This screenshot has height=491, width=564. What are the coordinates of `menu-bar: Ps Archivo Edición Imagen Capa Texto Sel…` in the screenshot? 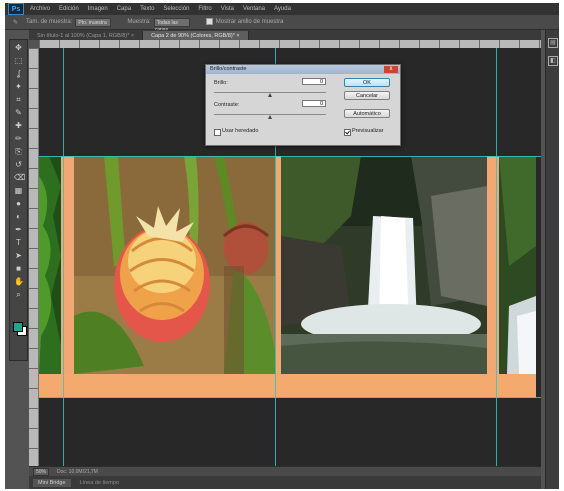 It's located at (282, 9).